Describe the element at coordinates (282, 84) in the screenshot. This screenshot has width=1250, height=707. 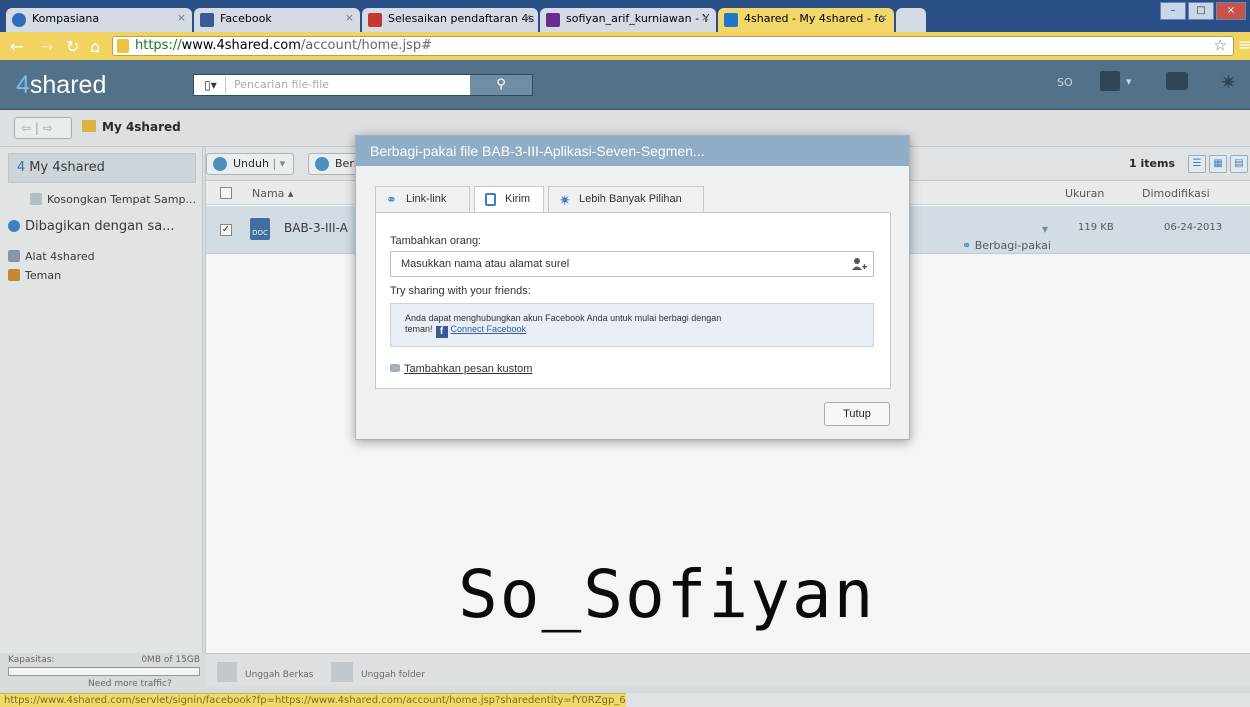
I see `search-placeholder: Pencarian file-file` at that location.